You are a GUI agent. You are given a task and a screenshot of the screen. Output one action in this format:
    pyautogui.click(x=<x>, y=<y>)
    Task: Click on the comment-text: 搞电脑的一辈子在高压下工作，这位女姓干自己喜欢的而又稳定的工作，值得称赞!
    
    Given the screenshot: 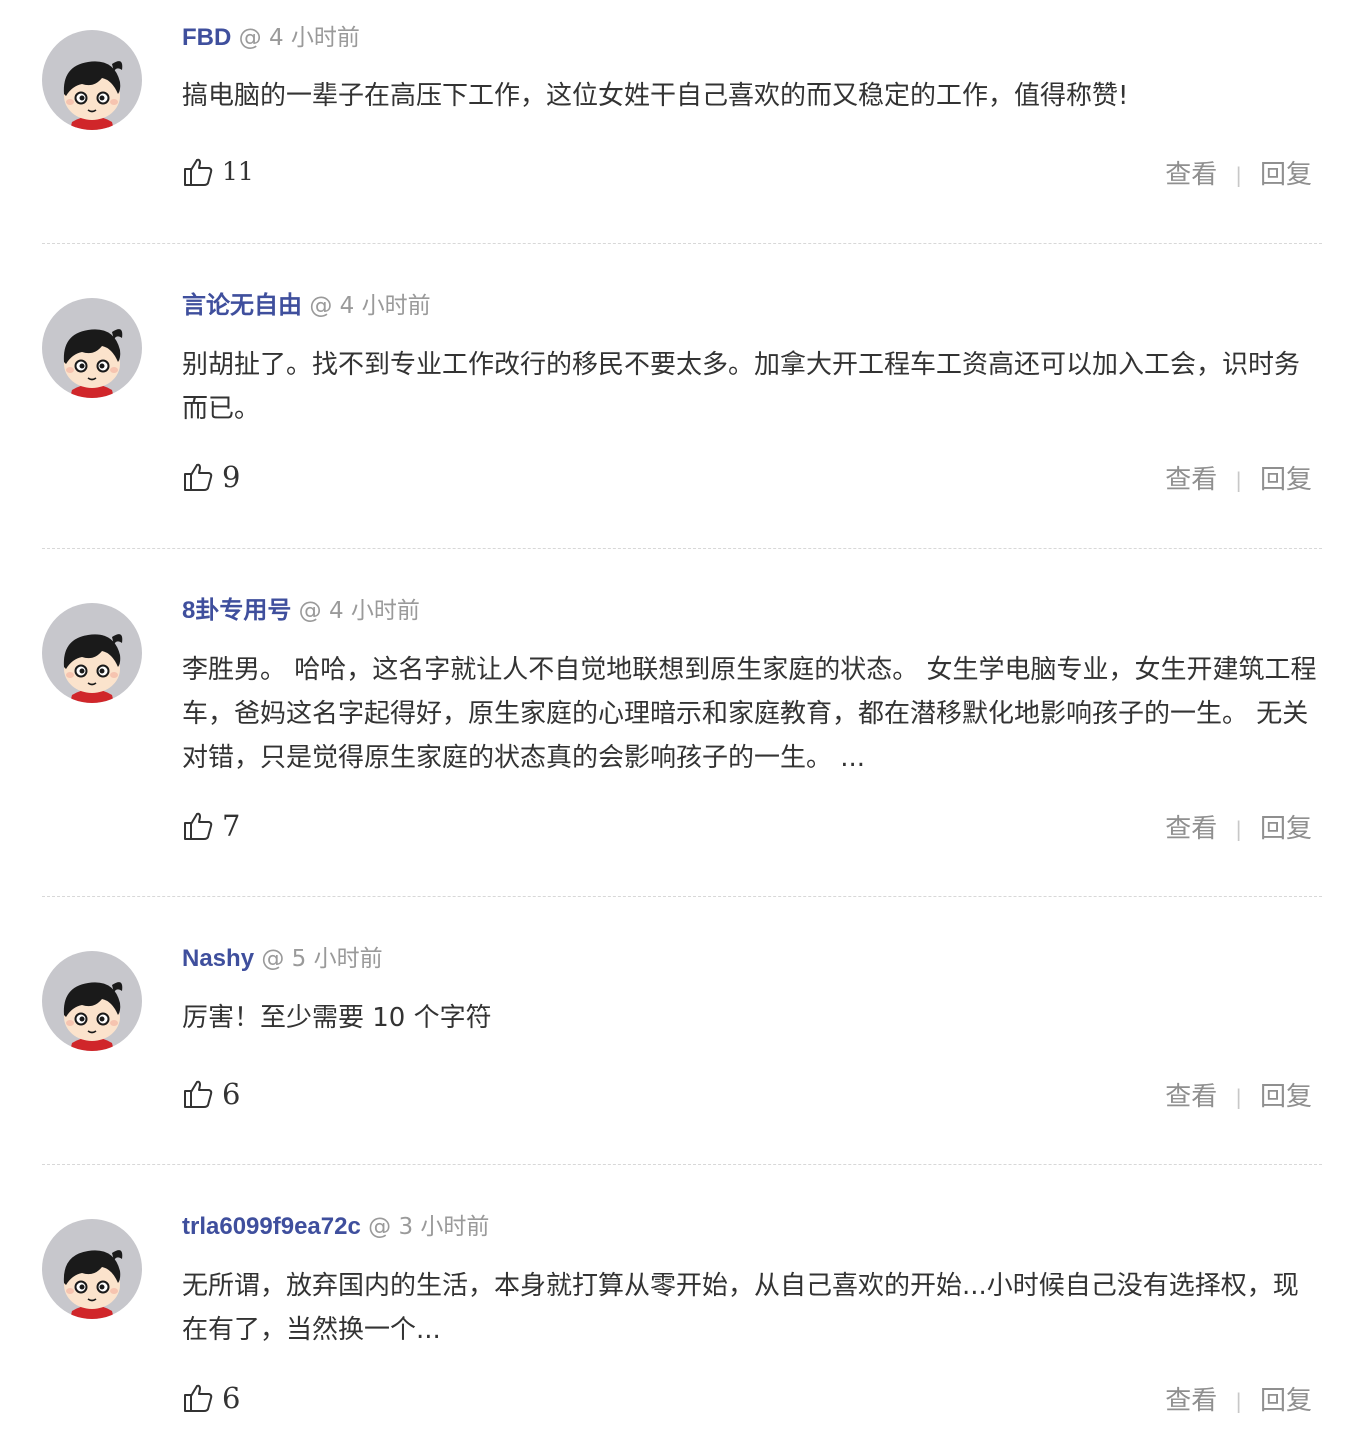 What is the action you would take?
    pyautogui.click(x=655, y=96)
    